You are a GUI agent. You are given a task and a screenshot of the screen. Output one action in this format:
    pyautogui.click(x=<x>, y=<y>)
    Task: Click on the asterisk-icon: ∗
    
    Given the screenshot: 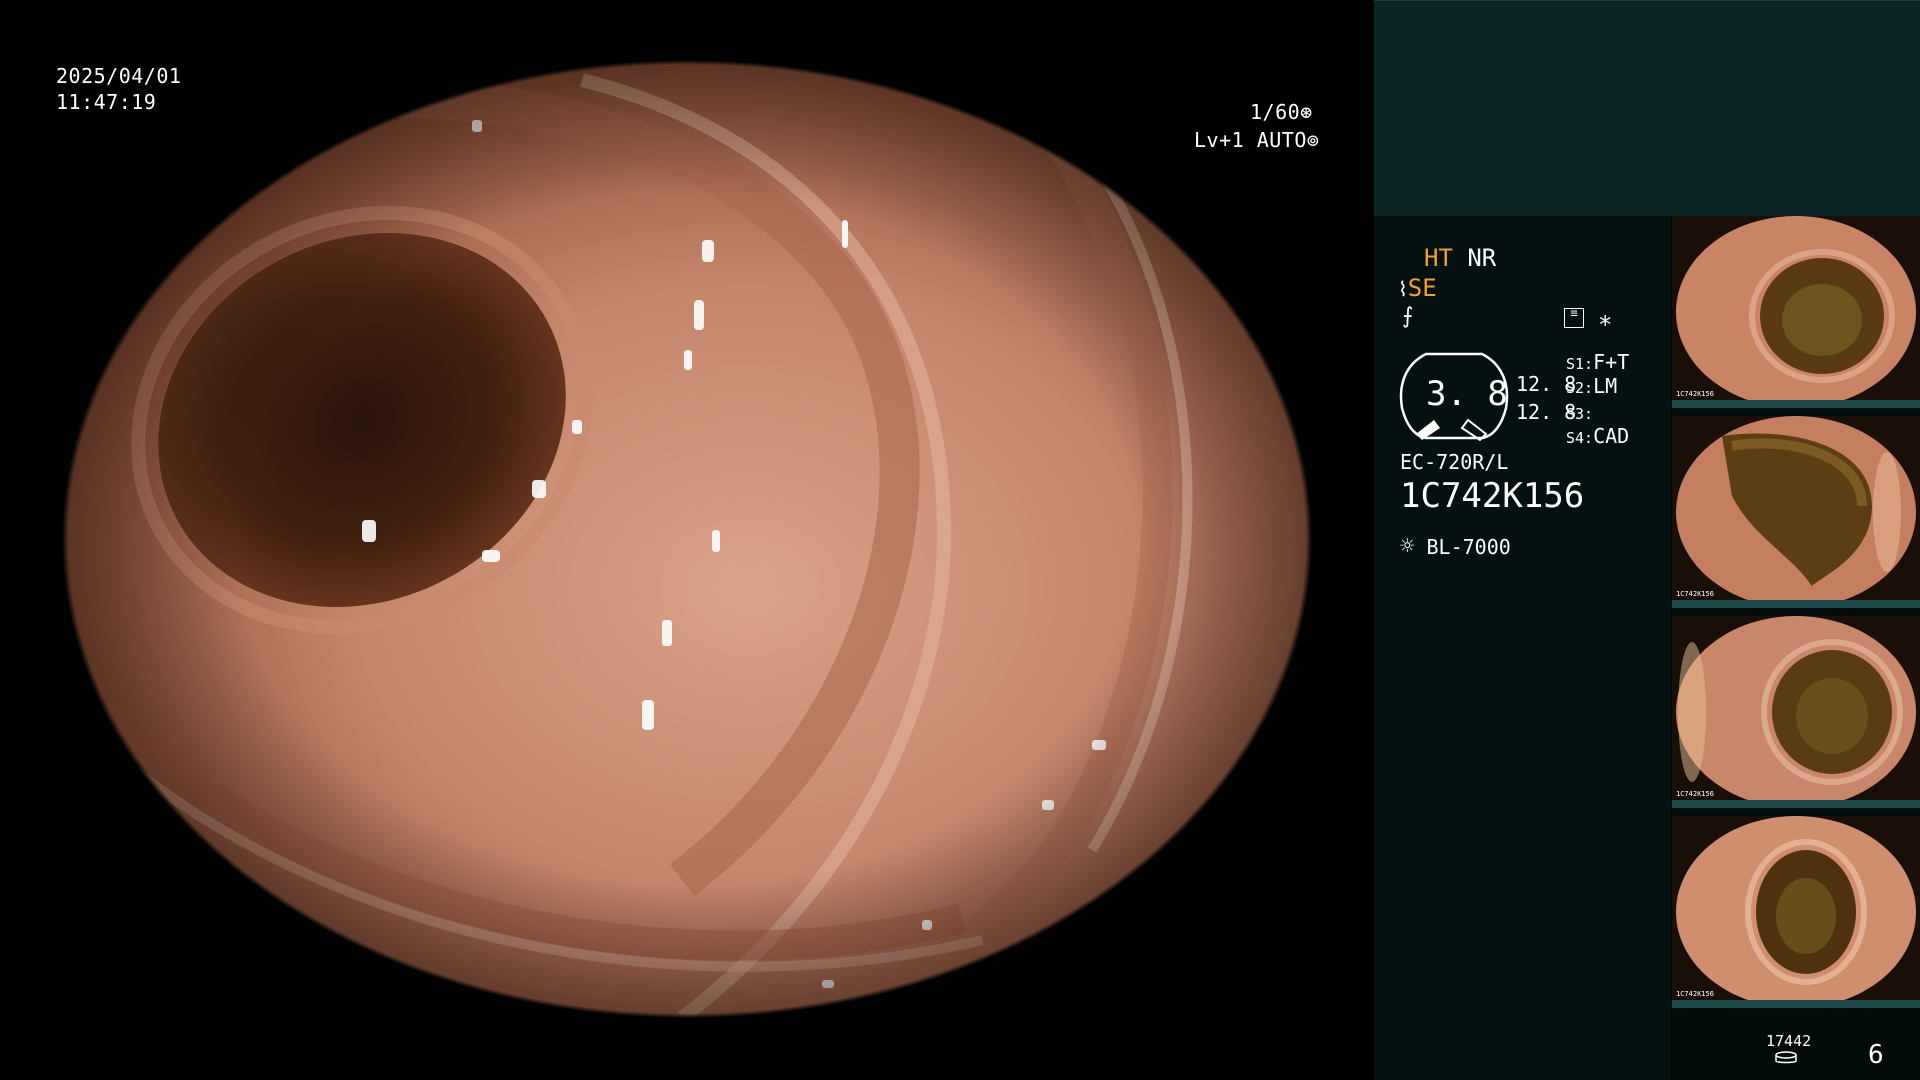 What is the action you would take?
    pyautogui.click(x=1605, y=320)
    